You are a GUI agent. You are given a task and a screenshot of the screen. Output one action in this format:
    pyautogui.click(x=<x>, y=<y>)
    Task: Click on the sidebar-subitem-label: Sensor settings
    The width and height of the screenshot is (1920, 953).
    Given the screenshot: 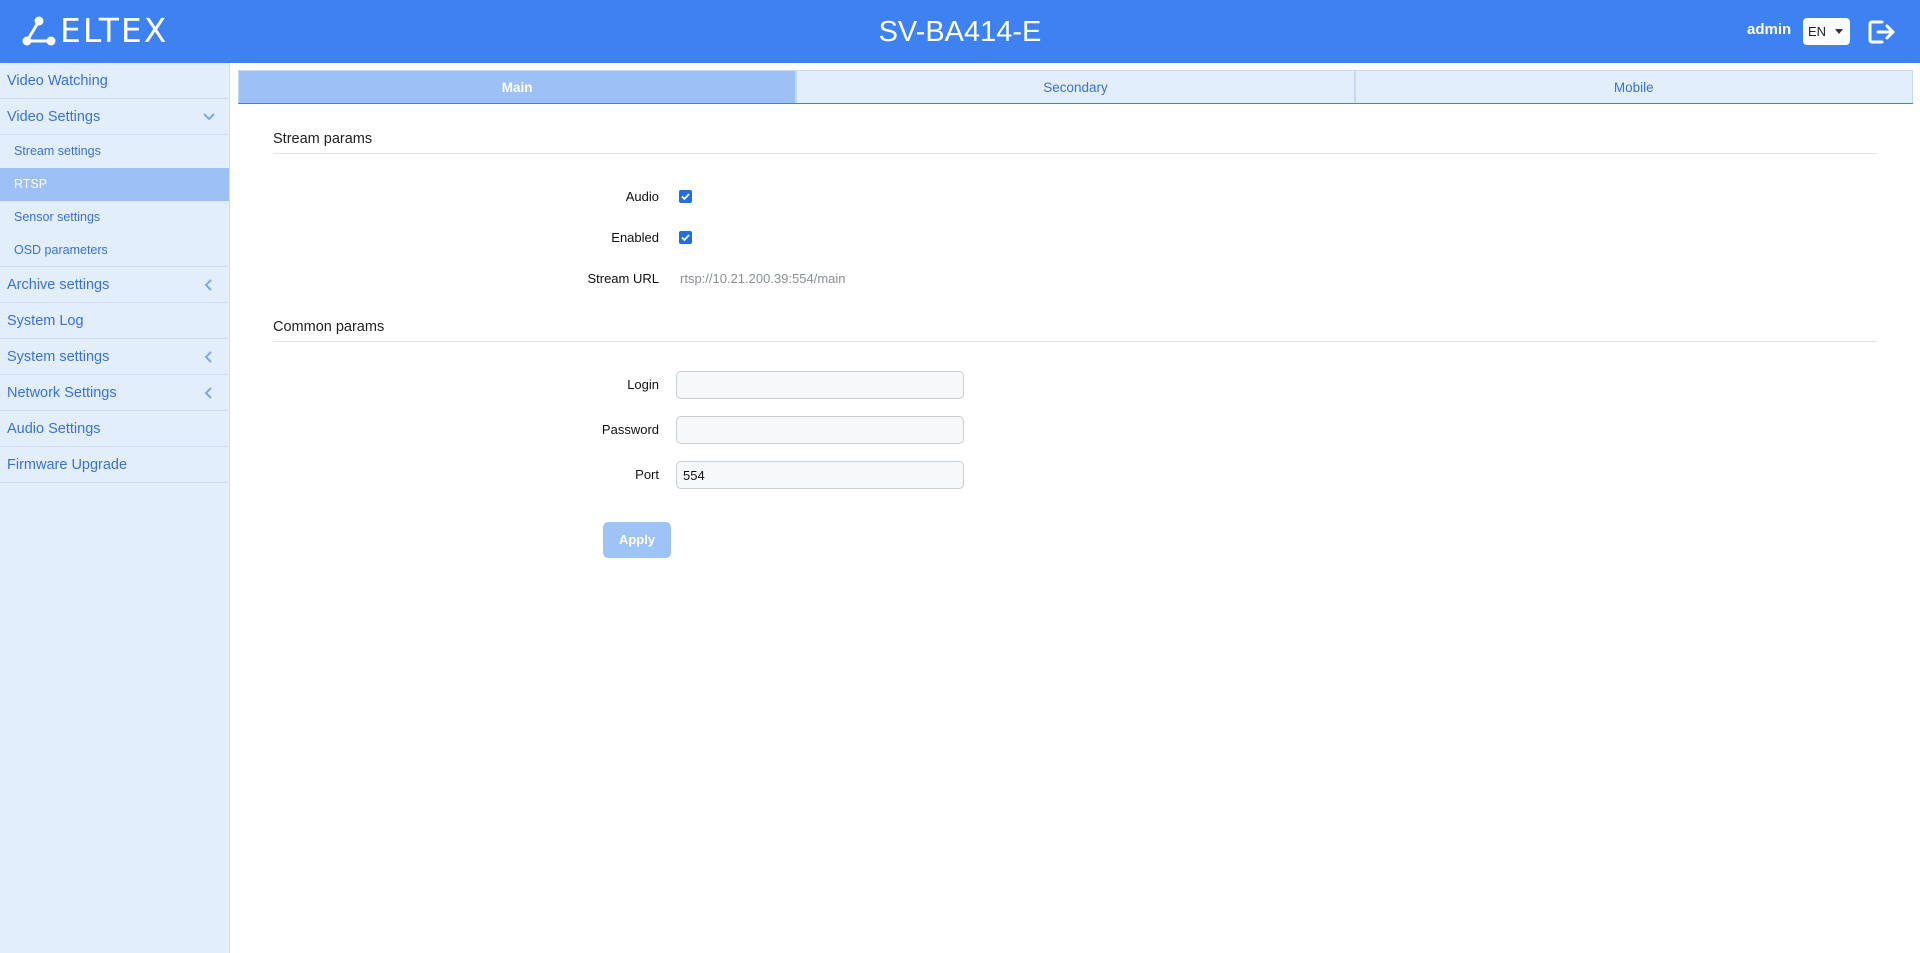 What is the action you would take?
    pyautogui.click(x=57, y=217)
    